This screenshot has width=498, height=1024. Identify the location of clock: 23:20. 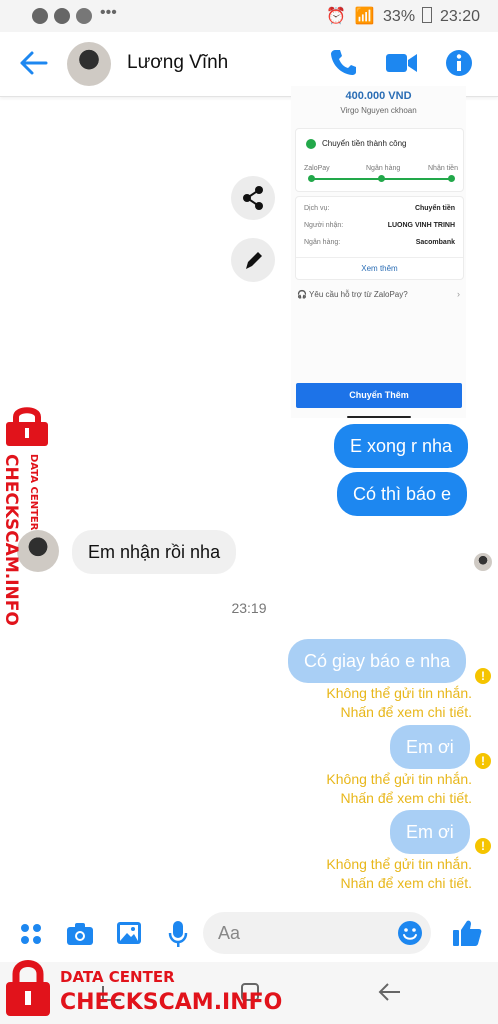
(459, 16).